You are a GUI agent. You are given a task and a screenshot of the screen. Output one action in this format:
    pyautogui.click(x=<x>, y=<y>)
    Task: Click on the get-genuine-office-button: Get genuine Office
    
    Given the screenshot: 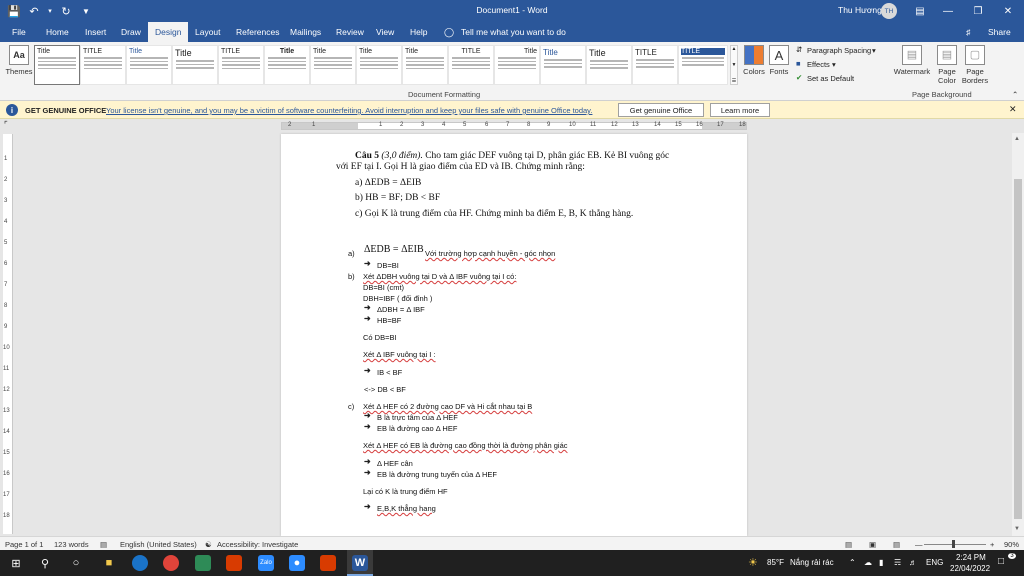 What is the action you would take?
    pyautogui.click(x=661, y=110)
    